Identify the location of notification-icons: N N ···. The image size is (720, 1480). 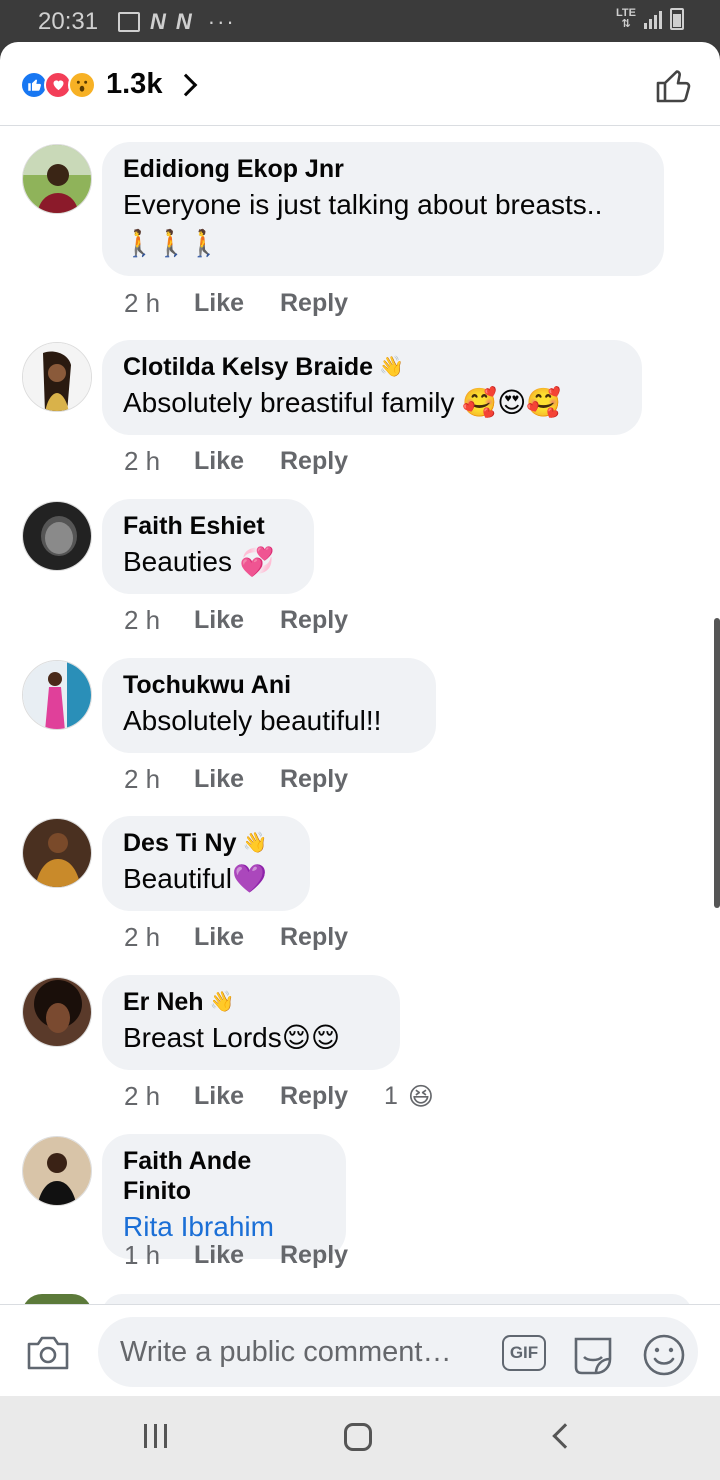
(177, 22).